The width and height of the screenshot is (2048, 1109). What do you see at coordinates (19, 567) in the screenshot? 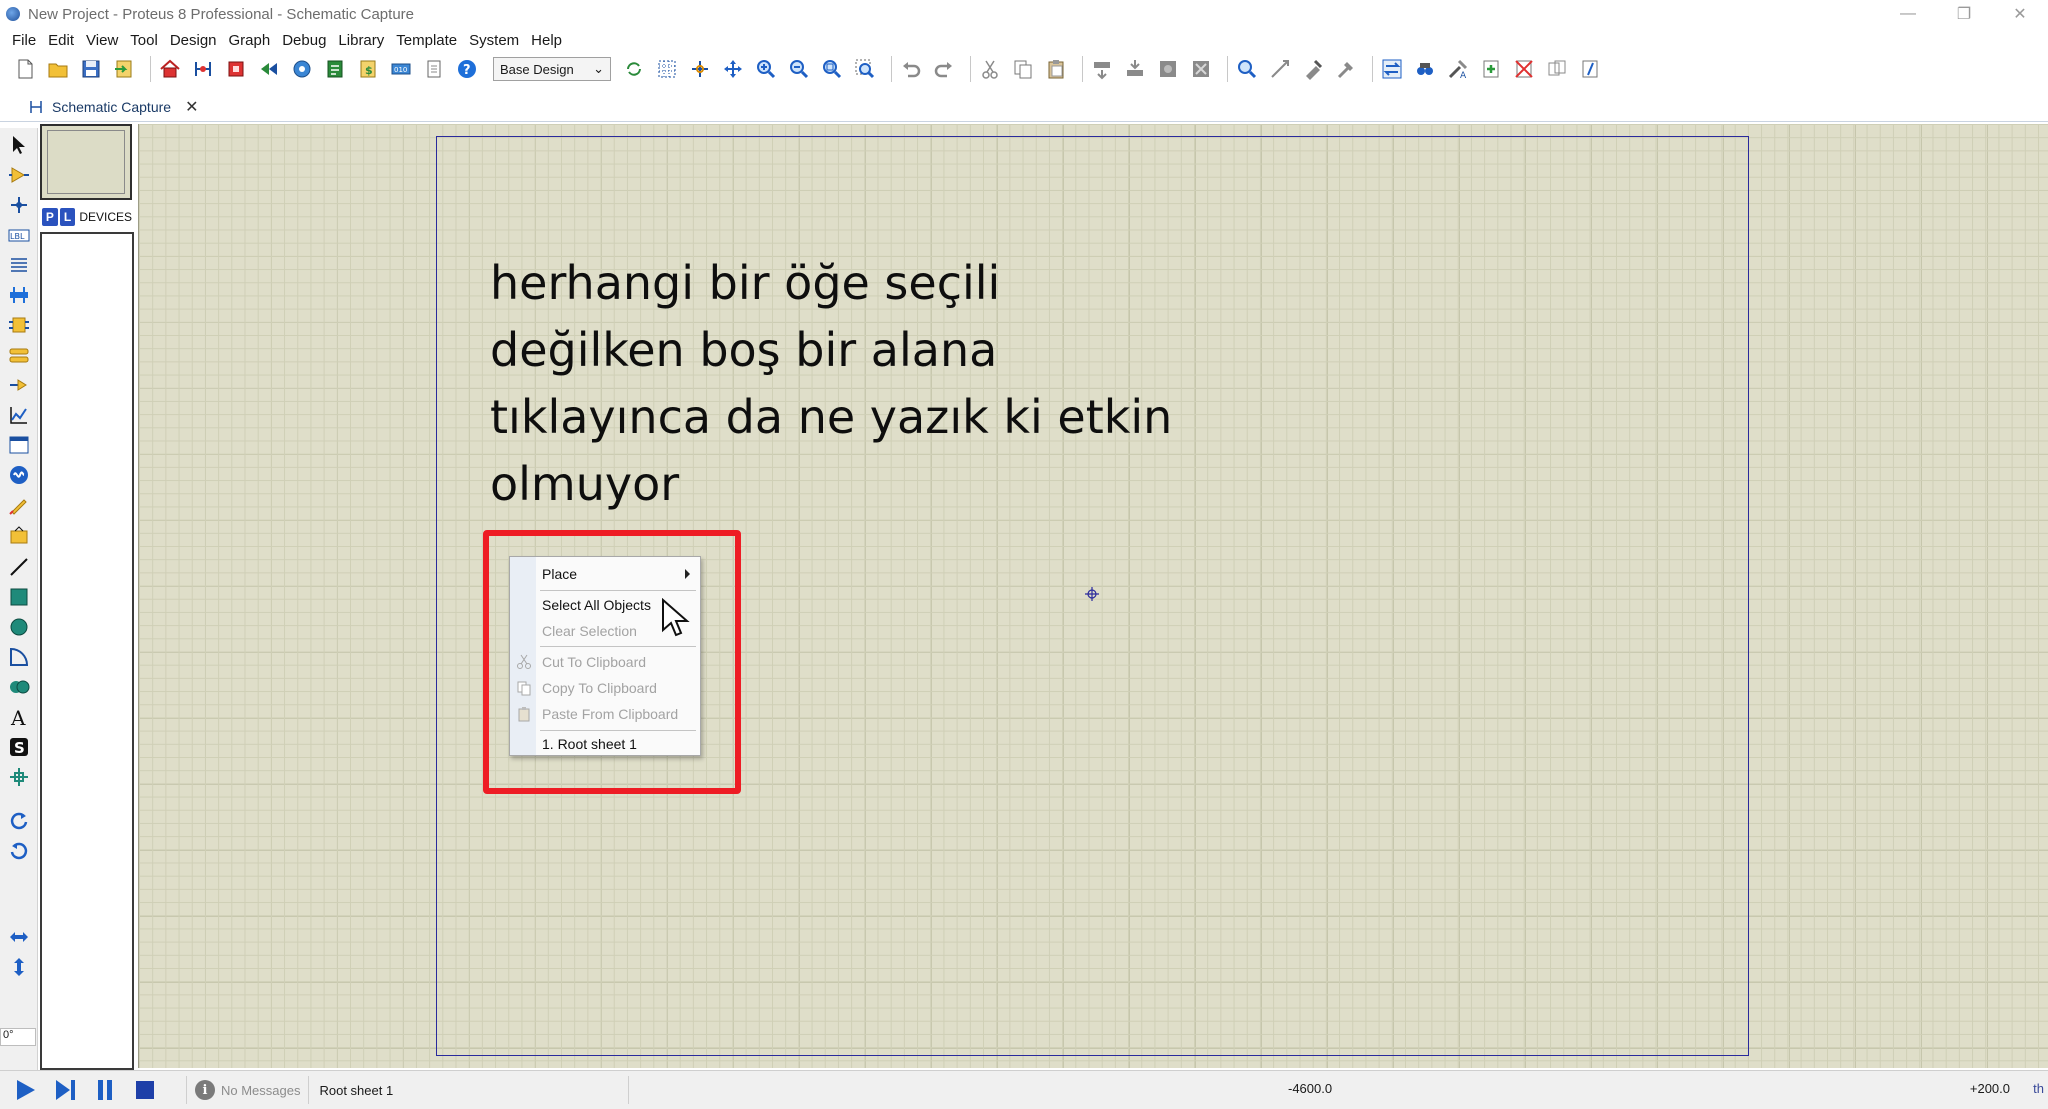
I see `line-mode-icon` at bounding box center [19, 567].